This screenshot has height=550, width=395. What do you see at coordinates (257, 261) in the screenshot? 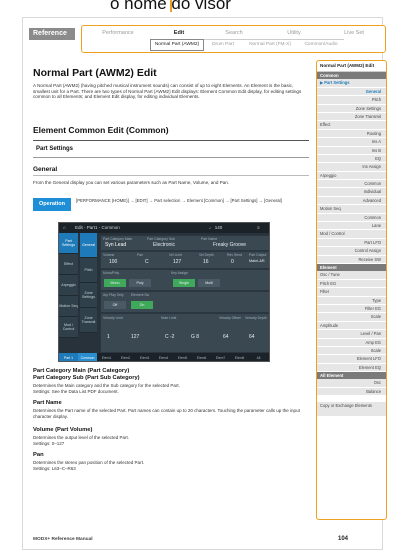
I see `part-output-value: MainL&R` at bounding box center [257, 261].